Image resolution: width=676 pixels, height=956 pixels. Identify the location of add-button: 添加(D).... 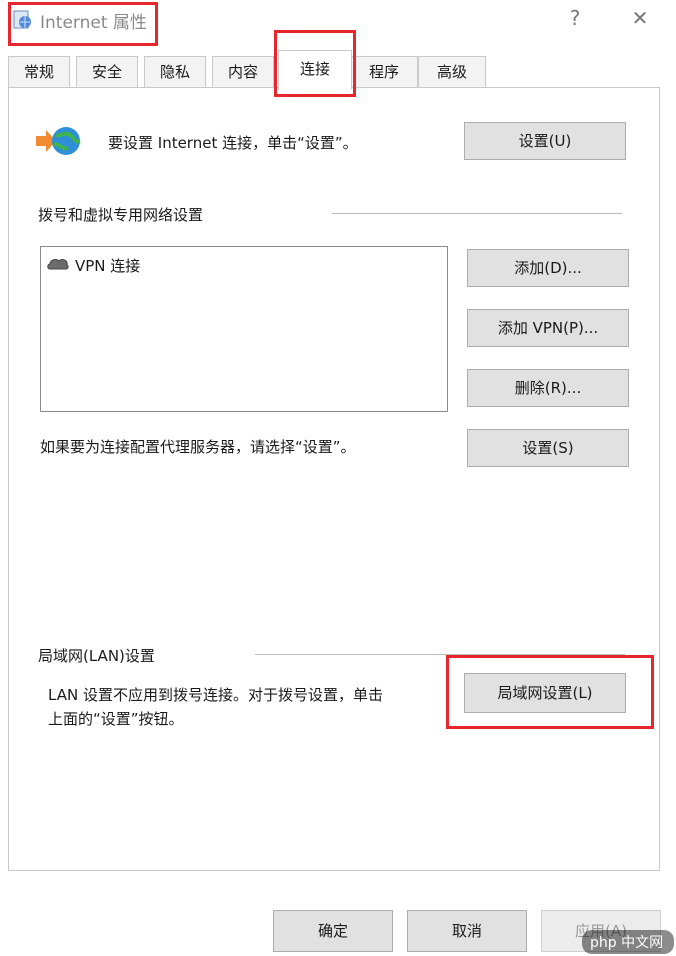
(548, 268).